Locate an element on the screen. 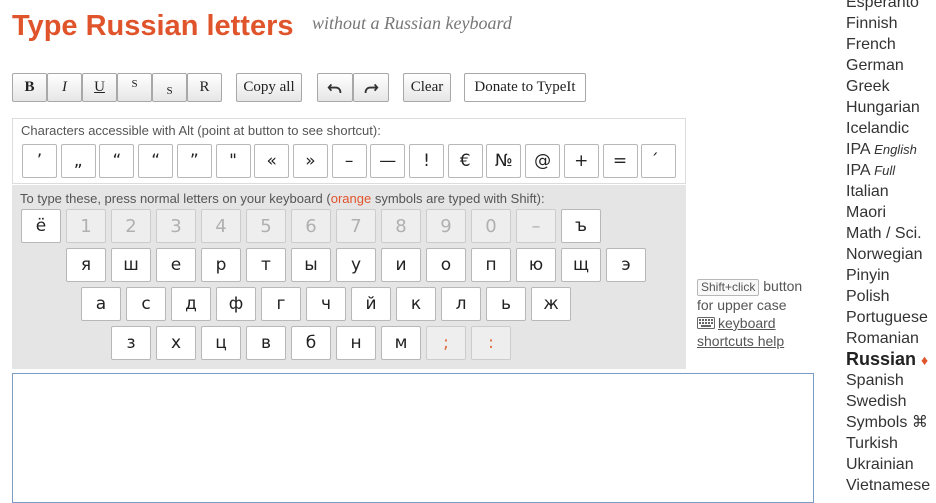 This screenshot has height=503, width=936. language-link: Romanian is located at coordinates (891, 338).